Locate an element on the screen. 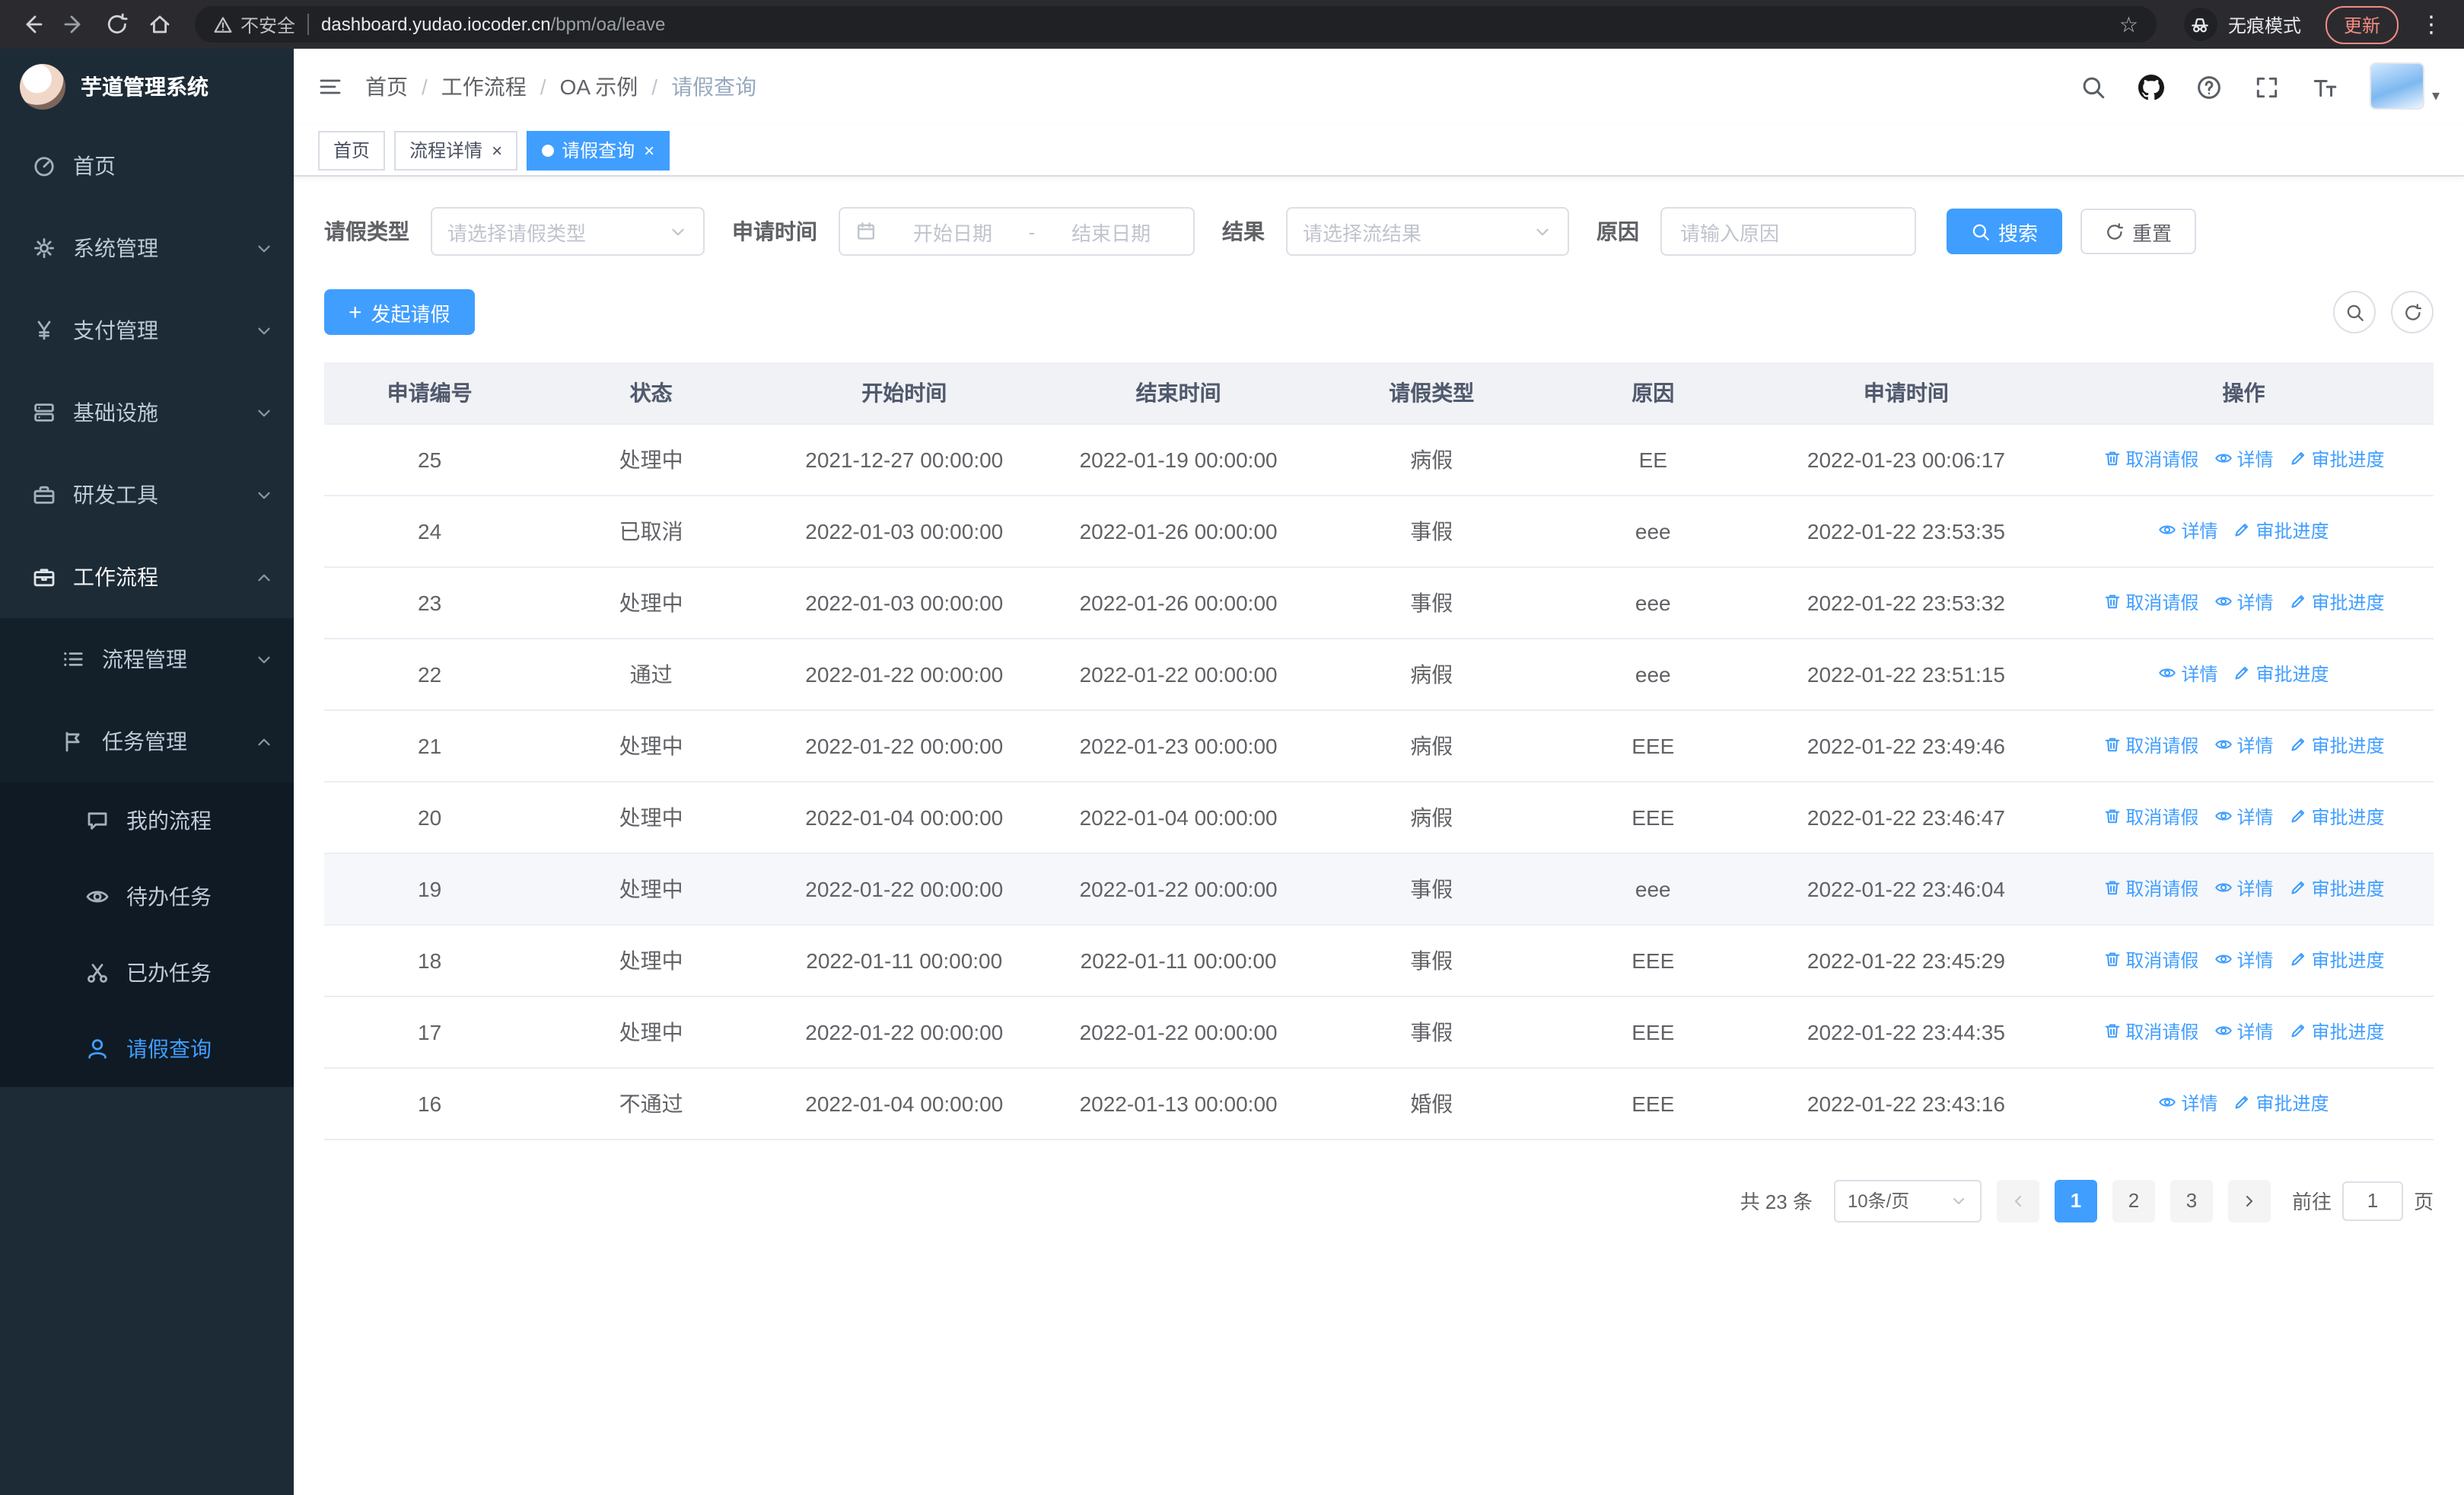 The width and height of the screenshot is (2464, 1495). app-title: 芋道管理系统 is located at coordinates (145, 87).